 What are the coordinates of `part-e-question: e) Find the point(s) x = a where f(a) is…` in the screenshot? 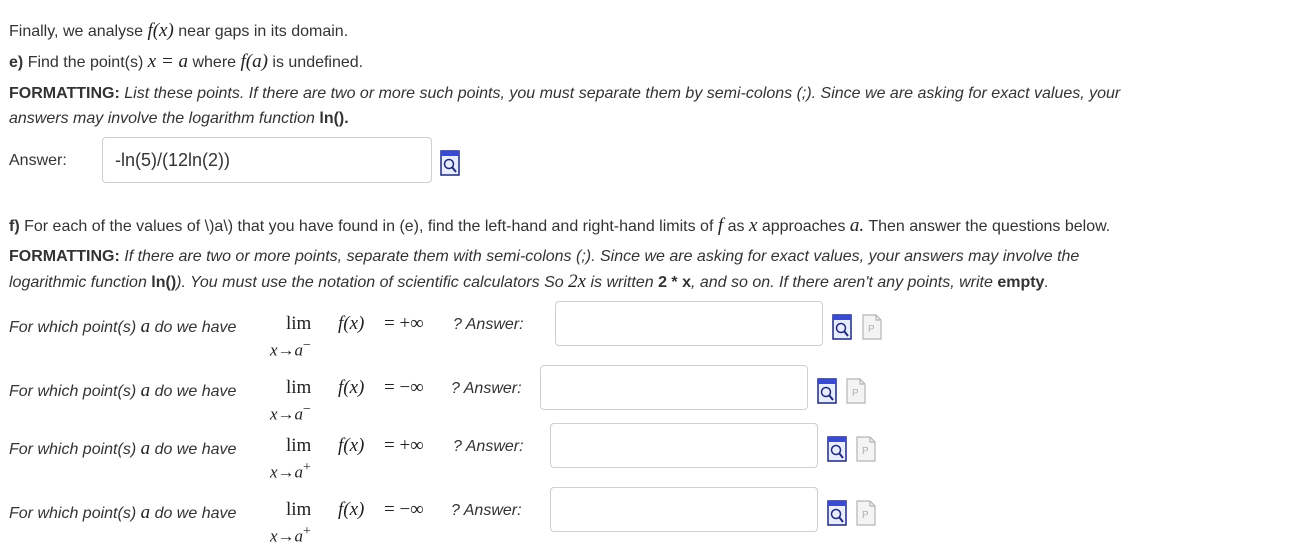 It's located at (186, 62).